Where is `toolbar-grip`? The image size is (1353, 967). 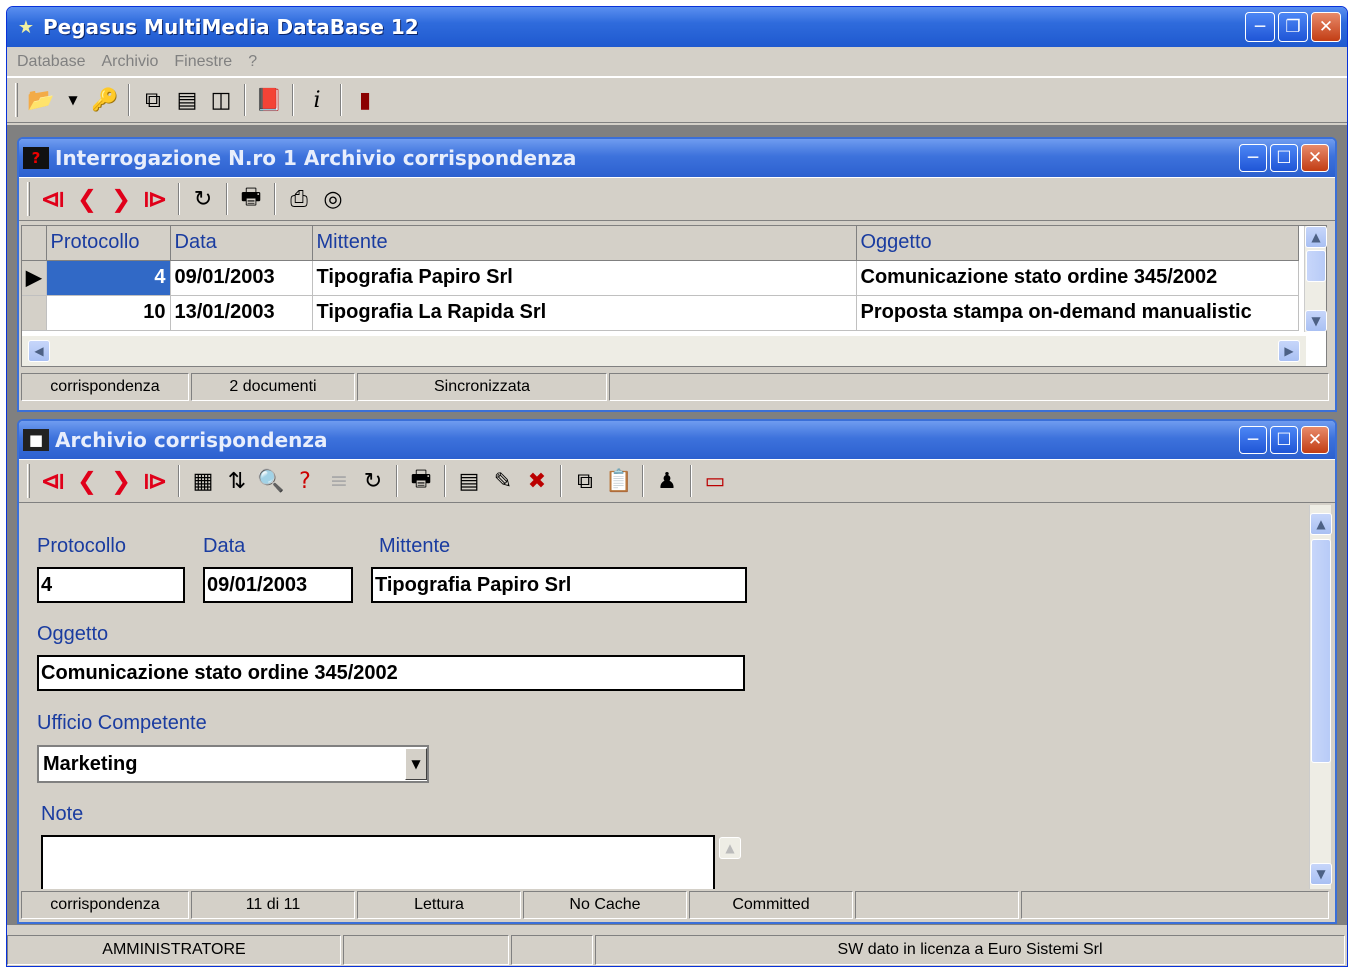 toolbar-grip is located at coordinates (16, 100).